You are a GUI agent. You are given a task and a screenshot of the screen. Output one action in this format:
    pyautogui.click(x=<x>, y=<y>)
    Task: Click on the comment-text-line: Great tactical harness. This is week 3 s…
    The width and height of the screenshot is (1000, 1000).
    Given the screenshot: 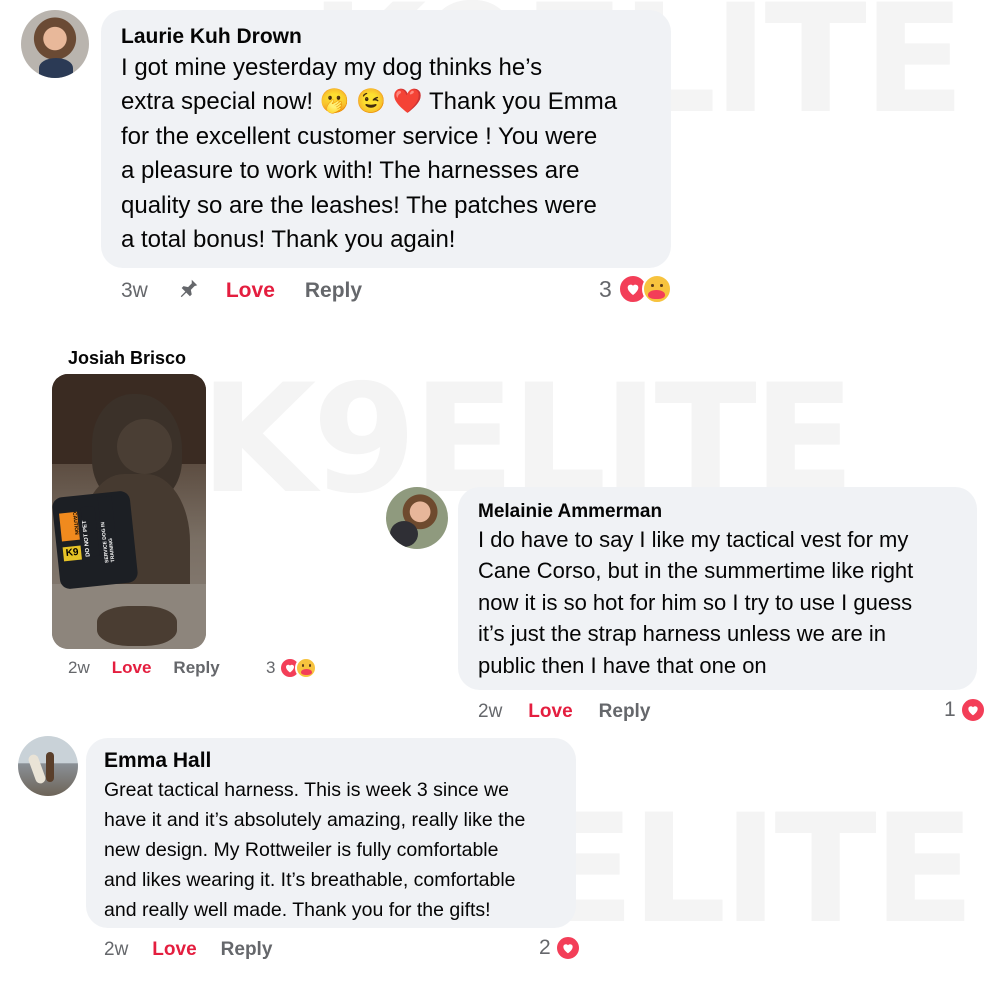 What is the action you would take?
    pyautogui.click(x=306, y=790)
    